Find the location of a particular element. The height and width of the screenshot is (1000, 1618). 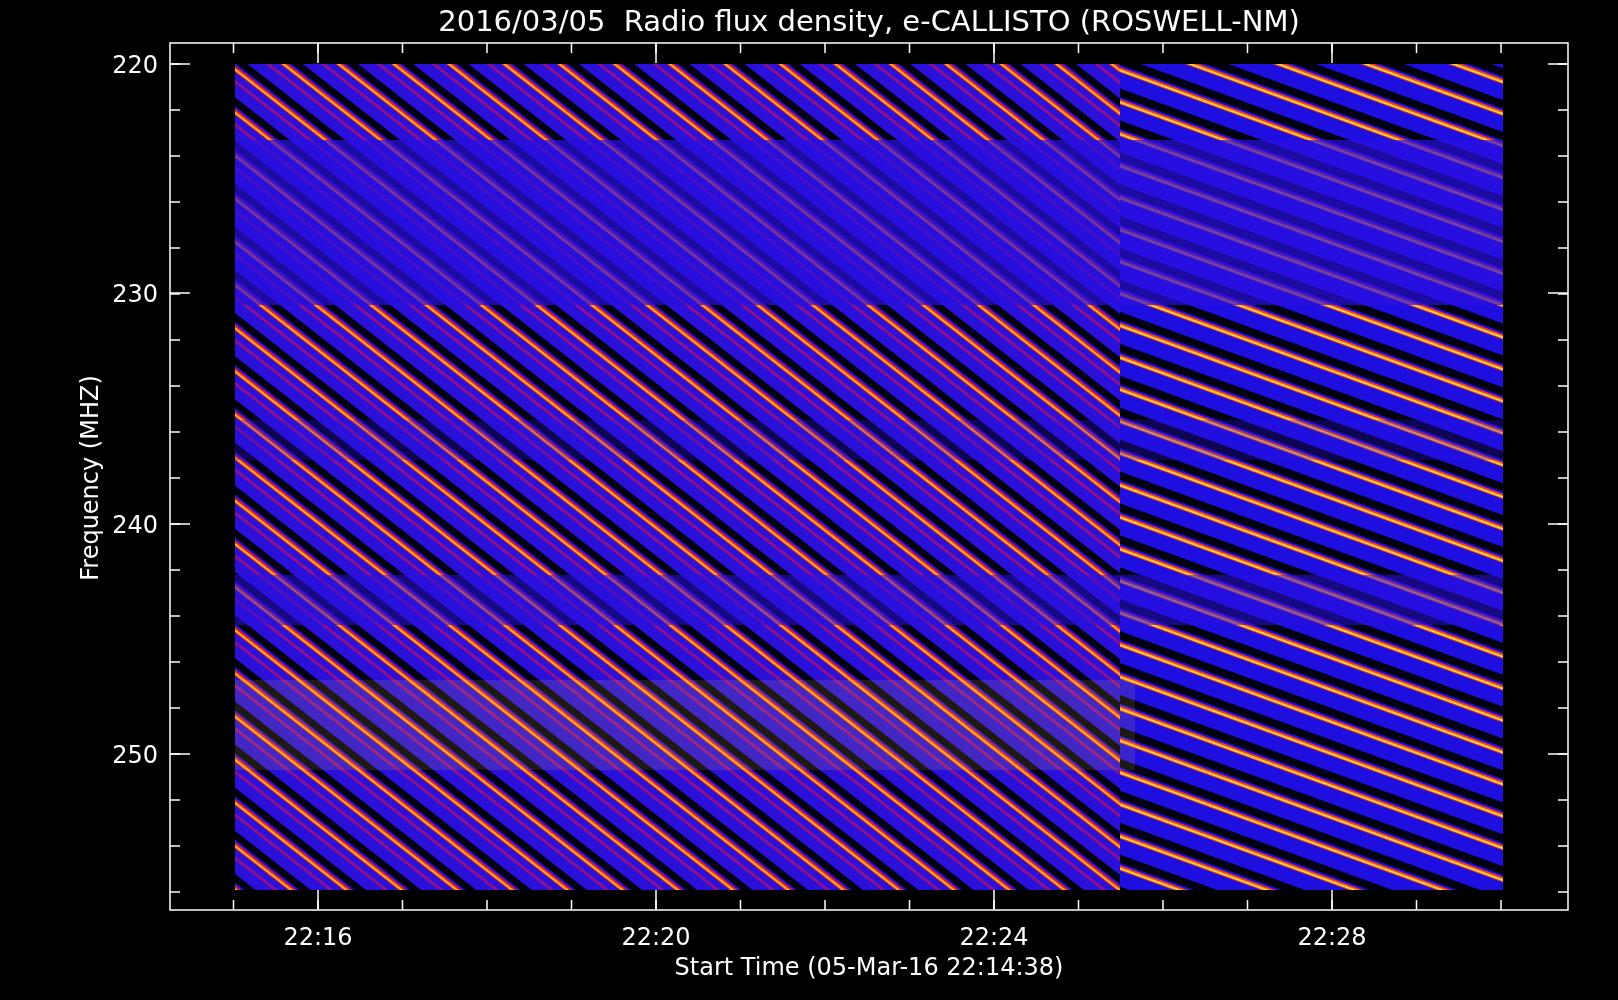

axis-tick-label: 22:24 is located at coordinates (994, 937).